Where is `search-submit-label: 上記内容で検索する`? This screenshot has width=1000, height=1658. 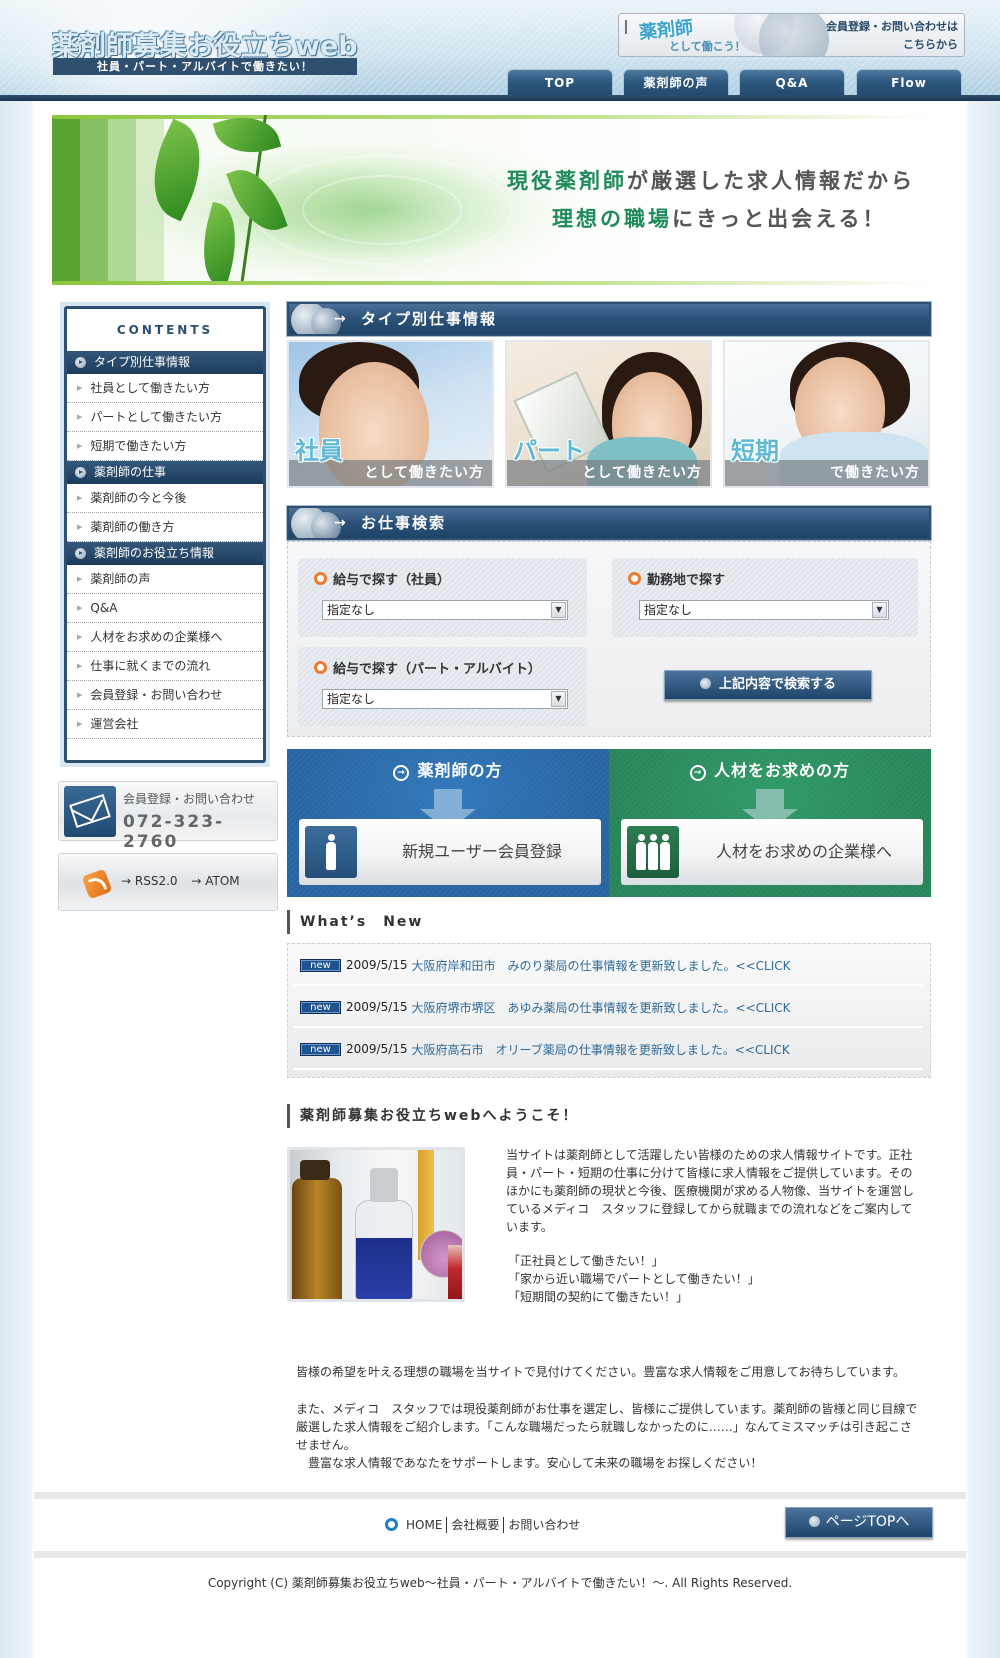
search-submit-label: 上記内容で検索する is located at coordinates (777, 684).